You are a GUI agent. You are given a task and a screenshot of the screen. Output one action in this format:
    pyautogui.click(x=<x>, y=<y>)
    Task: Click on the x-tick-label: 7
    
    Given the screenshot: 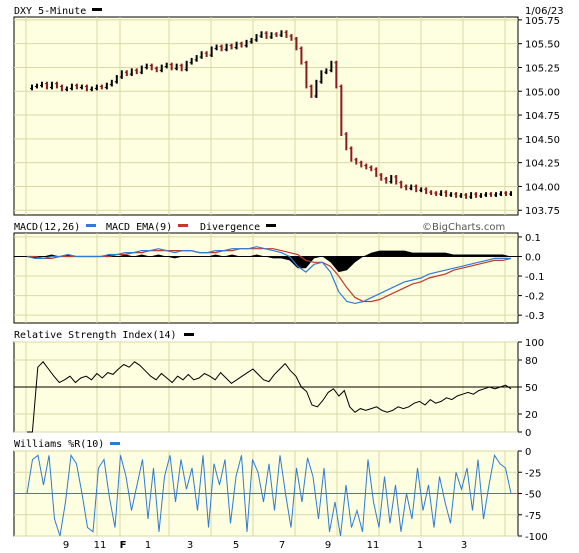 What is the action you would take?
    pyautogui.click(x=282, y=545)
    